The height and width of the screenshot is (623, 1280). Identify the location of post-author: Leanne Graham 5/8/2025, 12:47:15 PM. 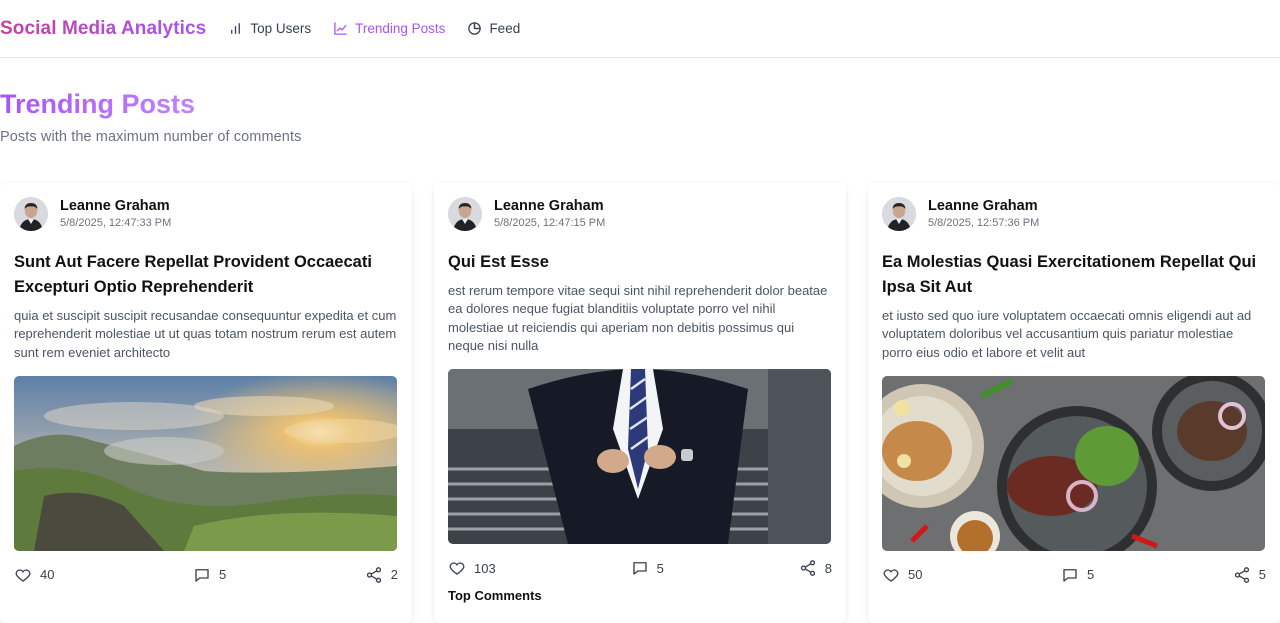
(640, 214).